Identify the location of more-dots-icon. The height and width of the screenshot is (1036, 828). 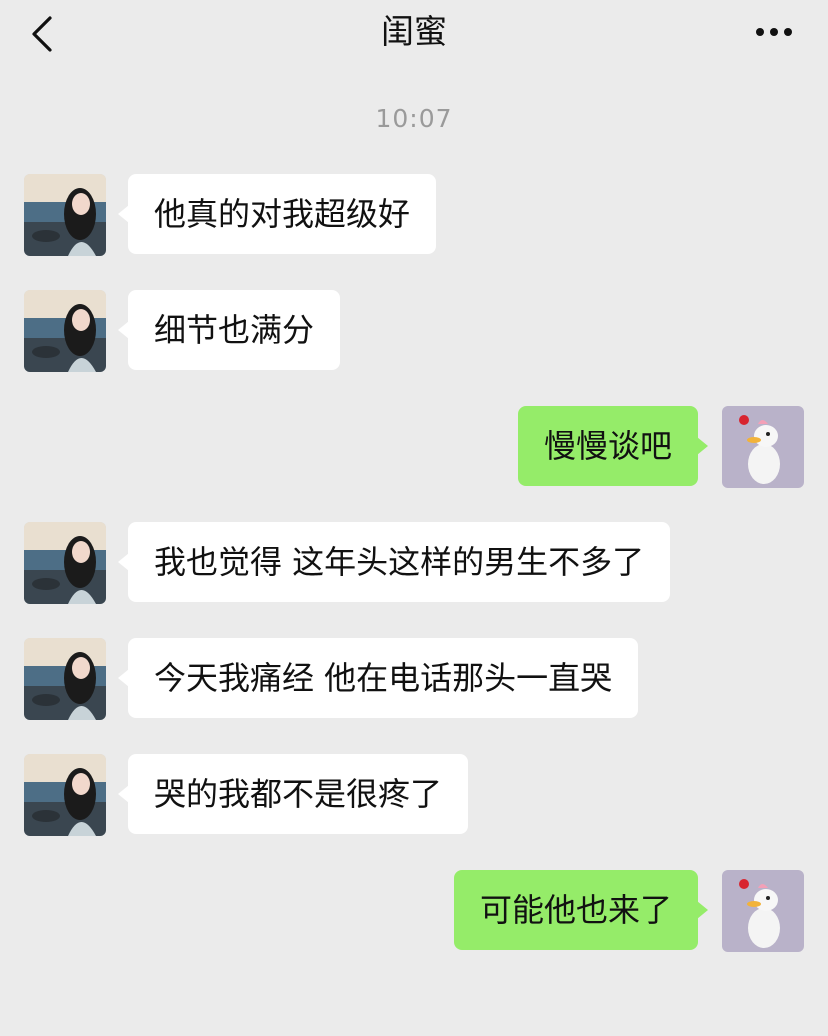
(774, 32).